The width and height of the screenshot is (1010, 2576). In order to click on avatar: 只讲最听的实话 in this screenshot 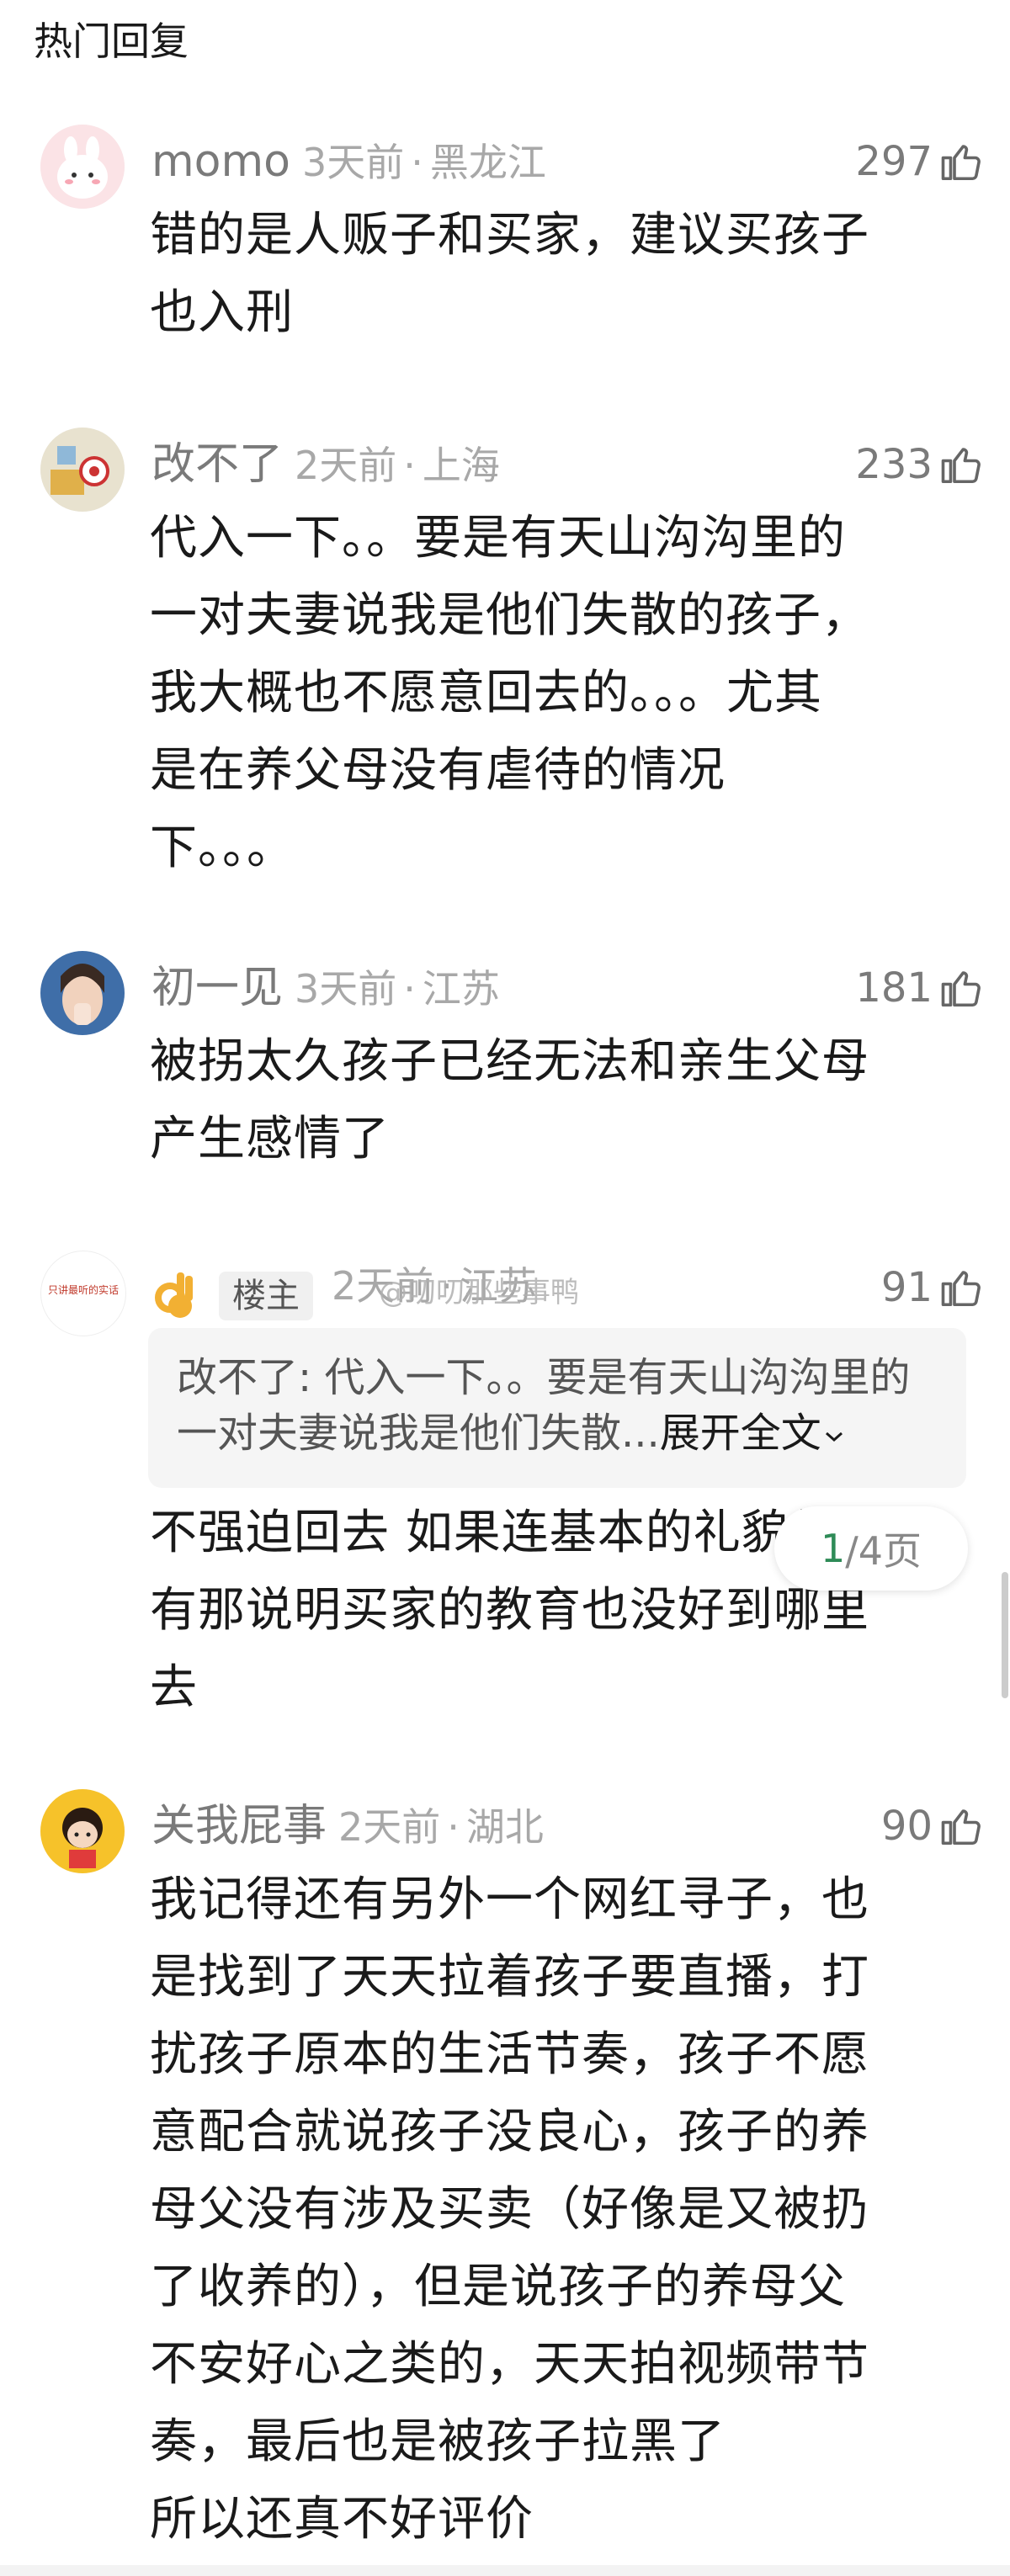, I will do `click(83, 1293)`.